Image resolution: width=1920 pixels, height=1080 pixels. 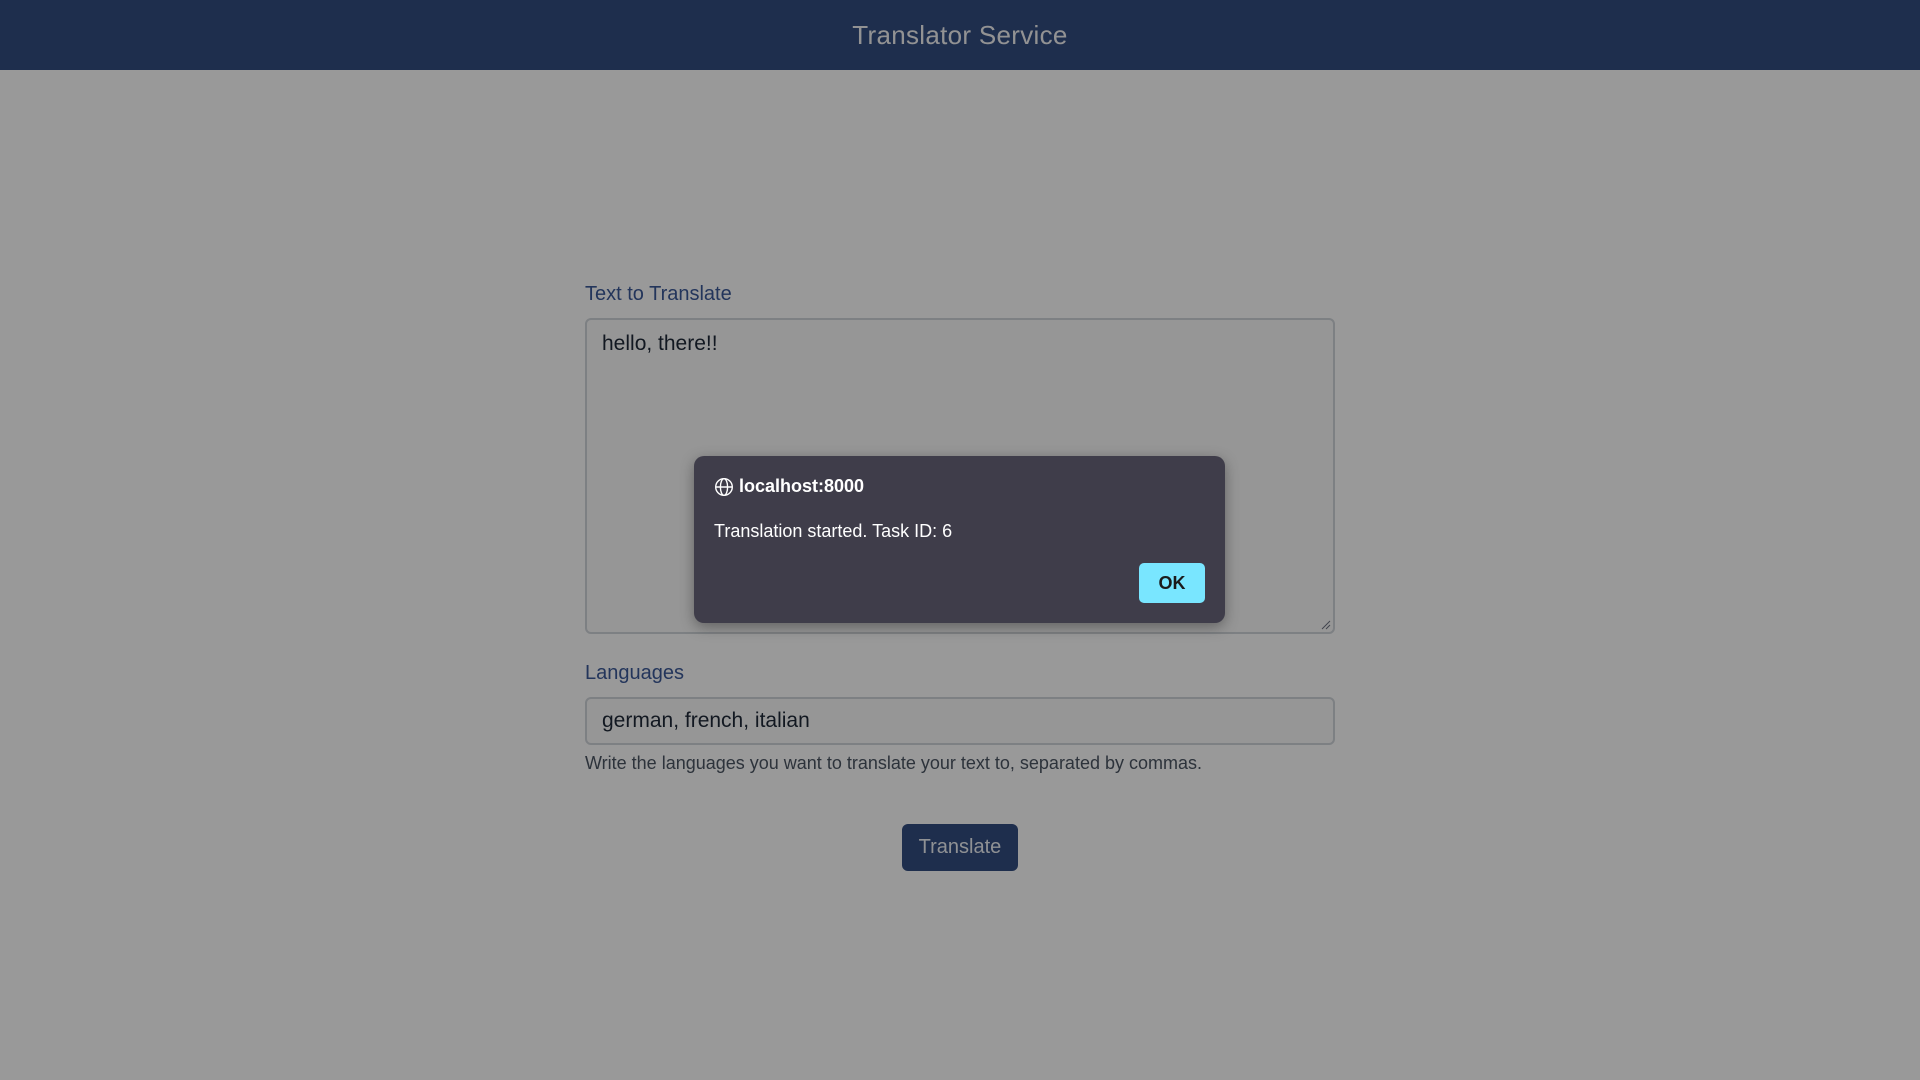 What do you see at coordinates (833, 531) in the screenshot?
I see `dialog-message: Translation started. Task ID: 6` at bounding box center [833, 531].